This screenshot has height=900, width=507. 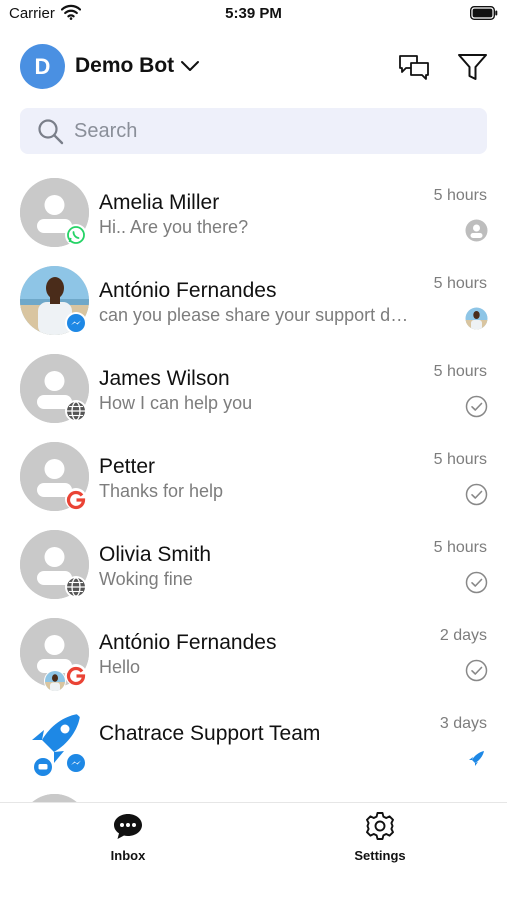 What do you see at coordinates (274, 131) in the screenshot?
I see `search-input` at bounding box center [274, 131].